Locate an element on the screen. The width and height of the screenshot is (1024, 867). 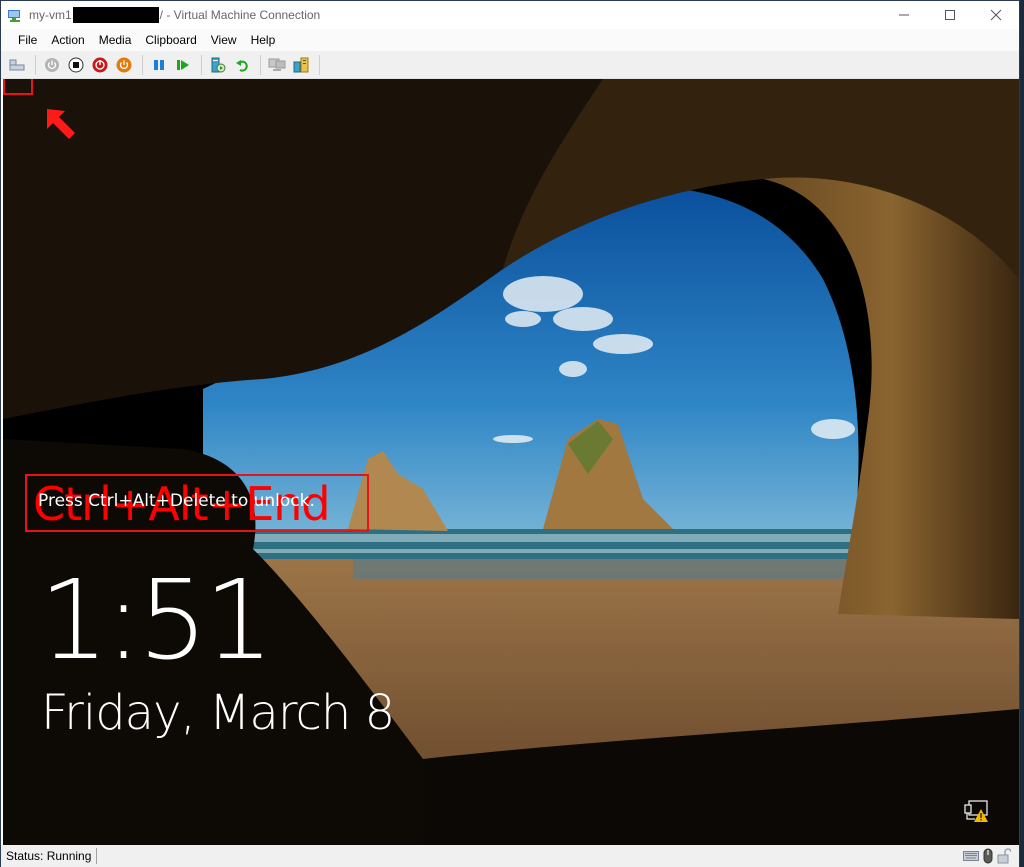
maximize-button is located at coordinates (950, 15).